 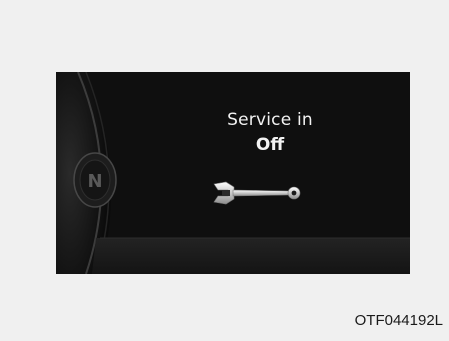 I want to click on service-status-value: Off, so click(x=270, y=145).